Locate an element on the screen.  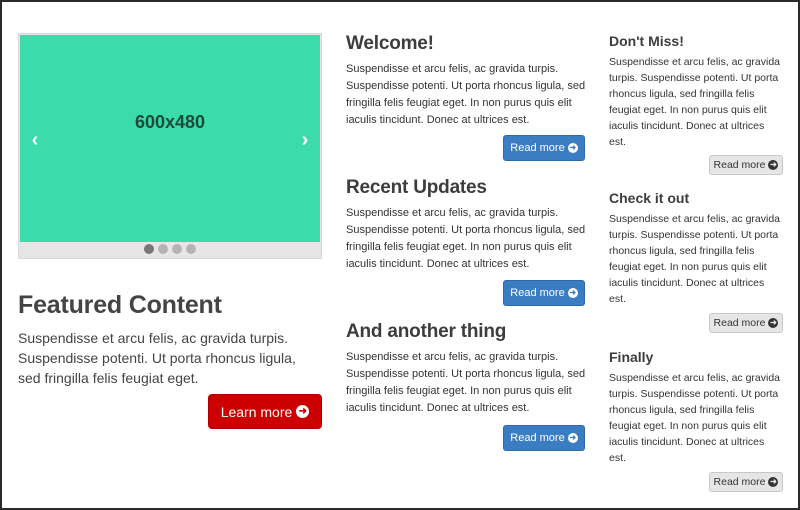
carousel-indicators is located at coordinates (170, 249).